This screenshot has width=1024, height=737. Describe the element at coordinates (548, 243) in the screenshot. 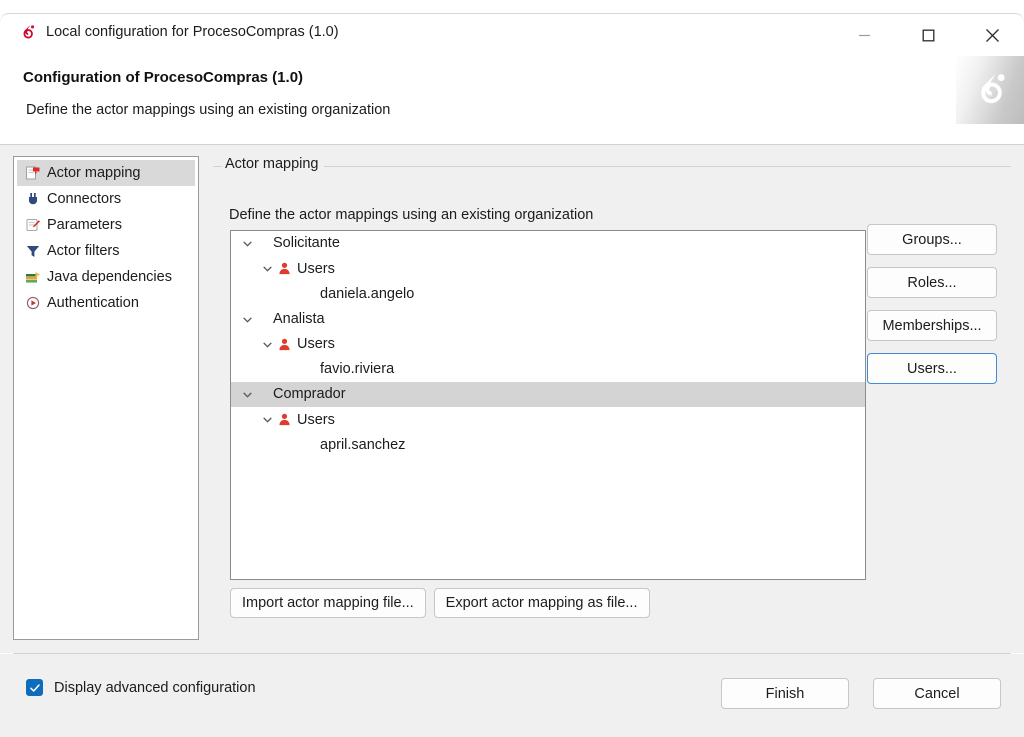

I see `tree-row: Solicitante` at that location.